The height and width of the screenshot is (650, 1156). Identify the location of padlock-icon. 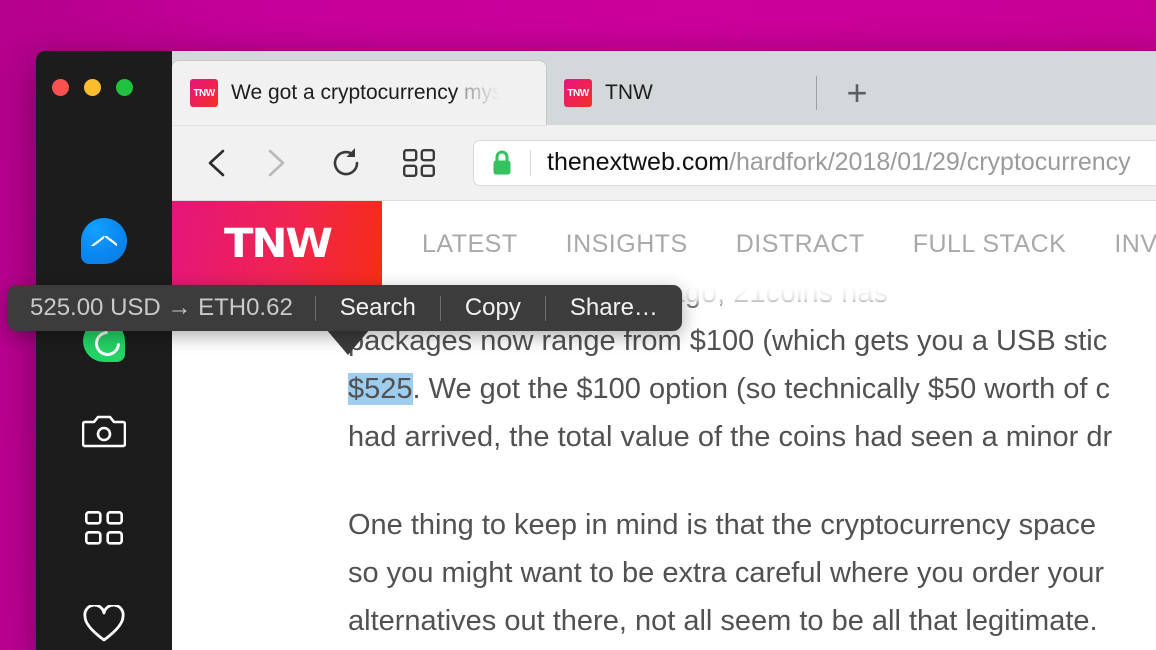
(502, 162).